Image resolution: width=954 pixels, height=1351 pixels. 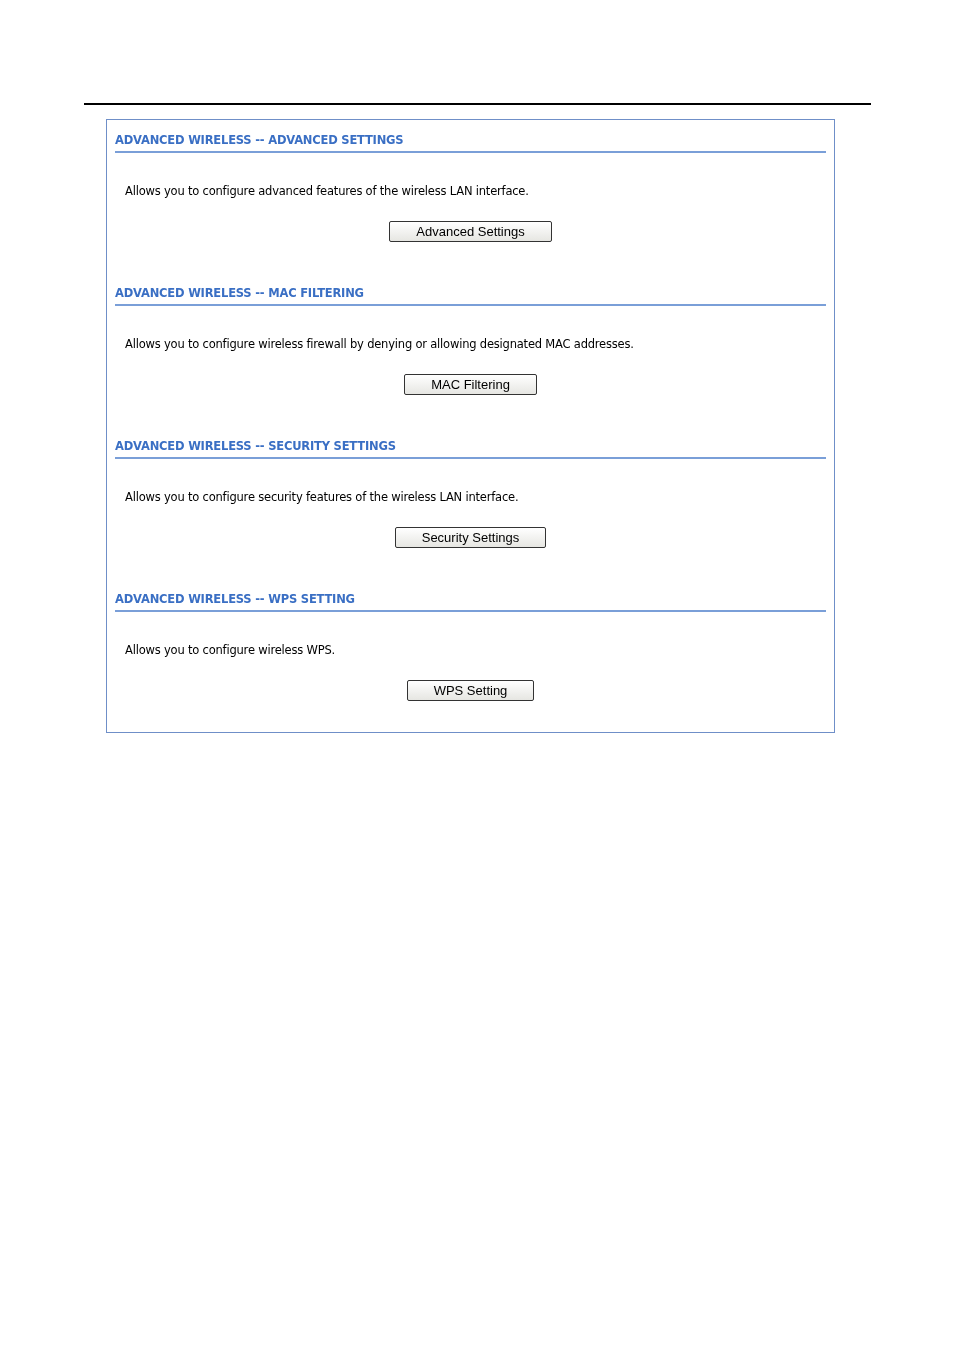 I want to click on section-heading: ADVANCED WIRELESS -- MAC FILTERING, so click(x=470, y=296).